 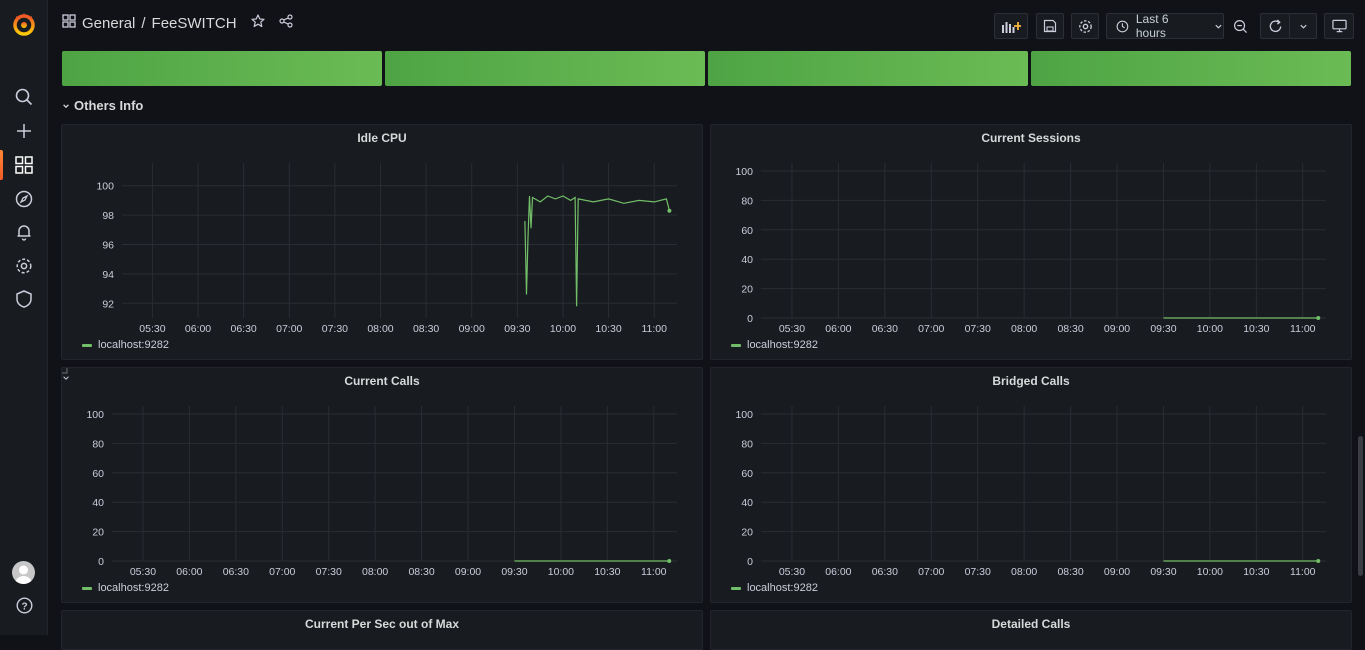 I want to click on resize-handle-icon, so click(x=65, y=371).